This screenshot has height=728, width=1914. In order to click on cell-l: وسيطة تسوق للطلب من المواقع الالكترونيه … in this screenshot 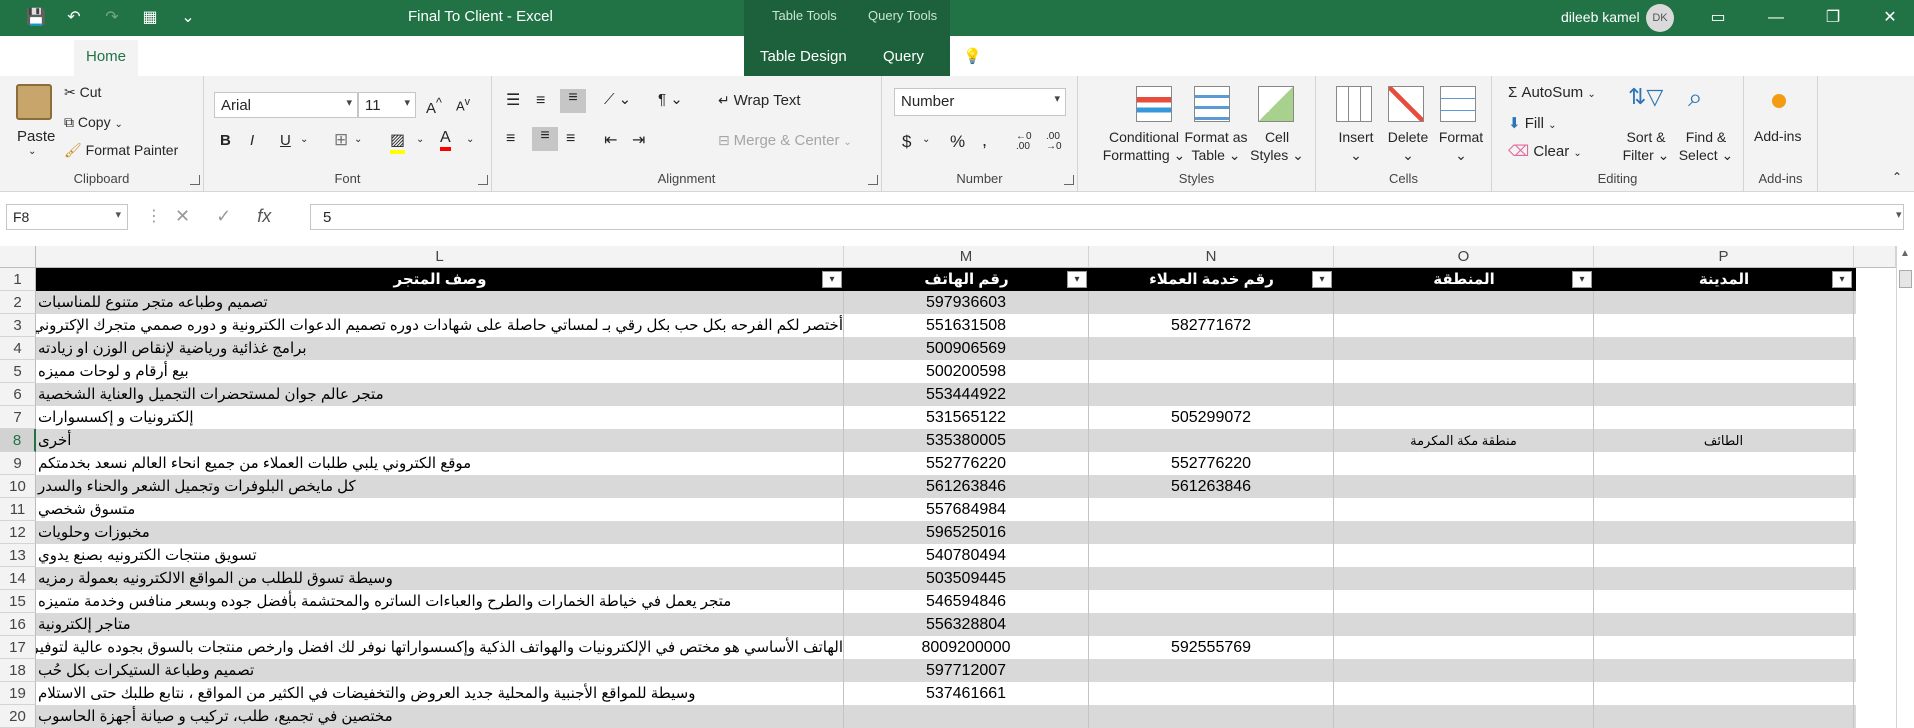, I will do `click(440, 578)`.